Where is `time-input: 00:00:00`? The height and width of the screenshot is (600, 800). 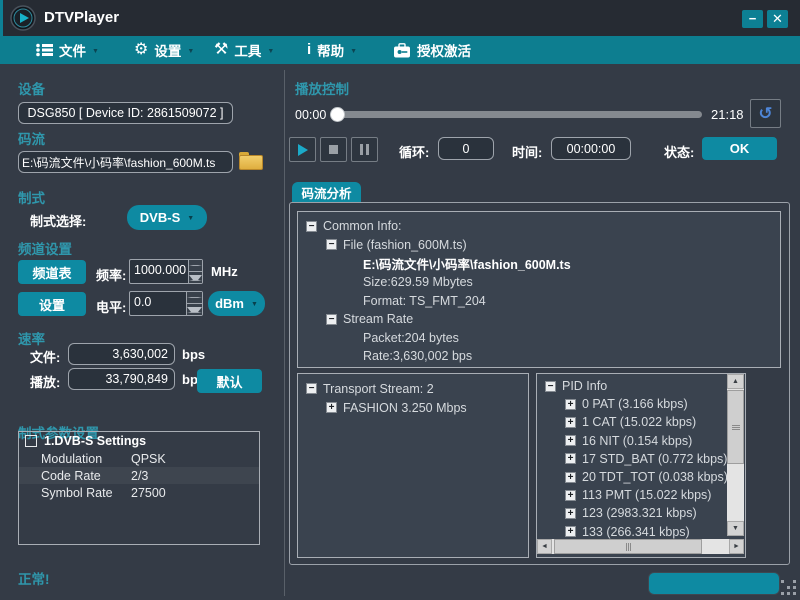 time-input: 00:00:00 is located at coordinates (591, 148).